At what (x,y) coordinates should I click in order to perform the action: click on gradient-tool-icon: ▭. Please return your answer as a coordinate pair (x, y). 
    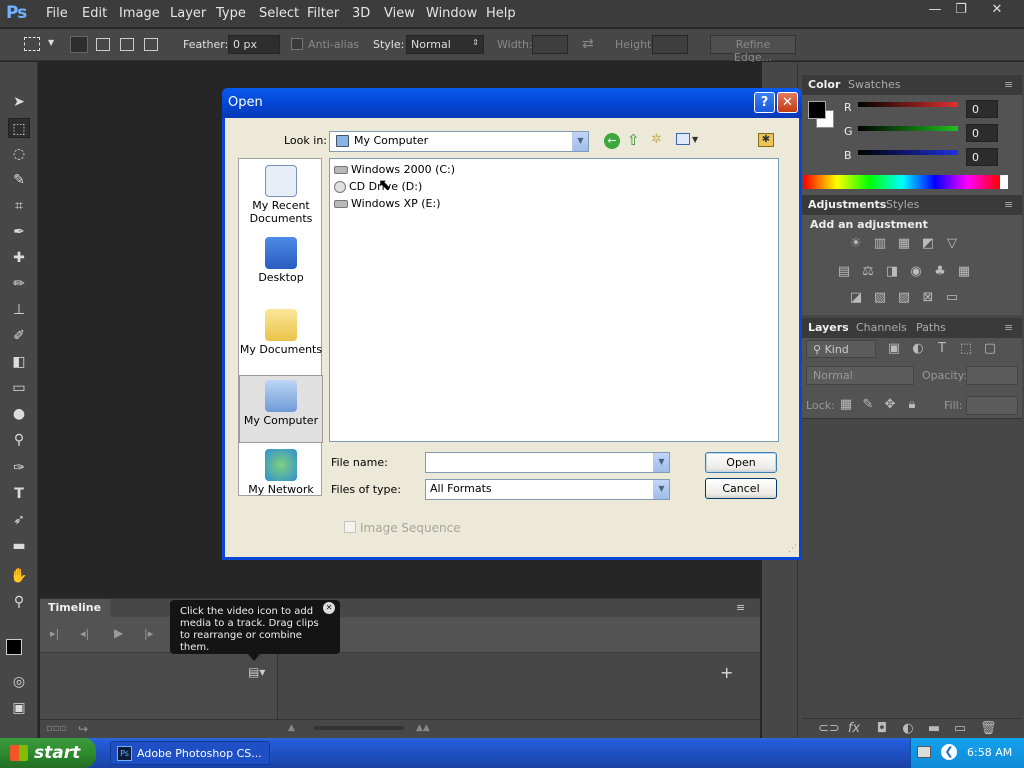
    Looking at the image, I should click on (19, 388).